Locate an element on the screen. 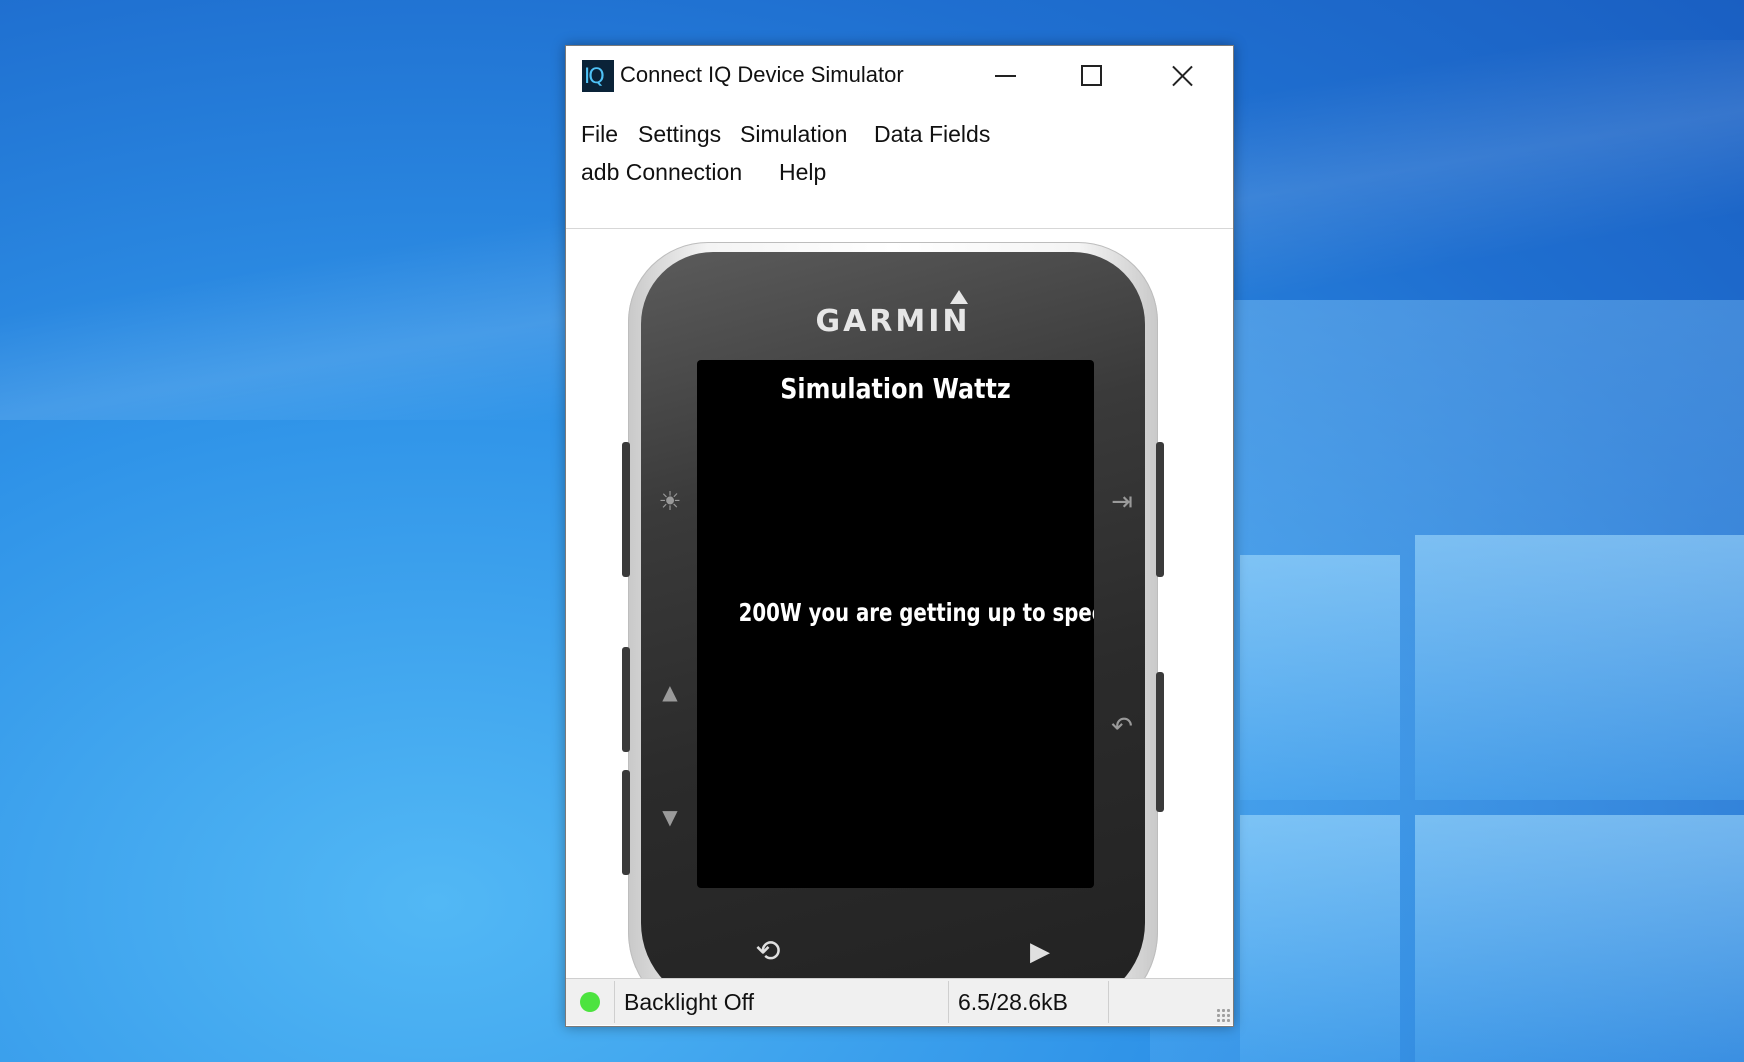 The width and height of the screenshot is (1744, 1062). menu-help: Help is located at coordinates (802, 172).